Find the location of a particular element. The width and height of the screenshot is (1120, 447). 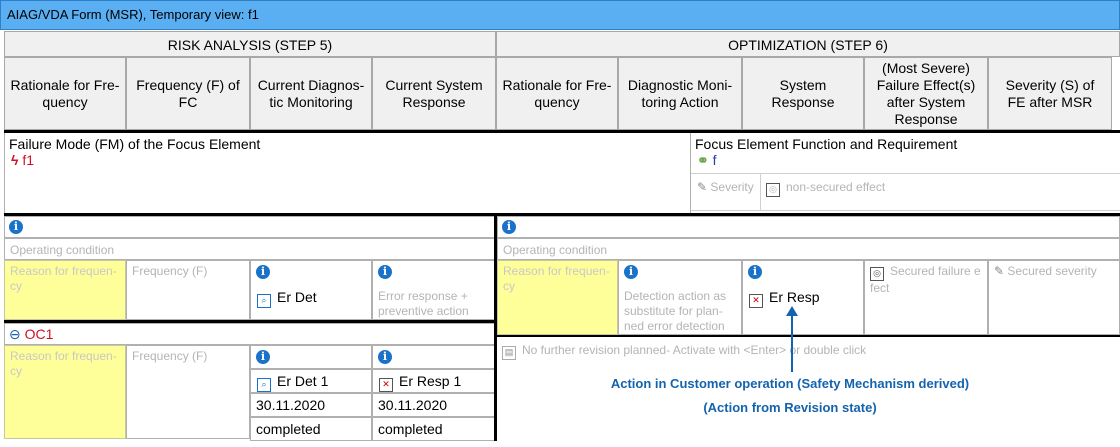

annotation-line2: (Action from Revision state) is located at coordinates (790, 407).